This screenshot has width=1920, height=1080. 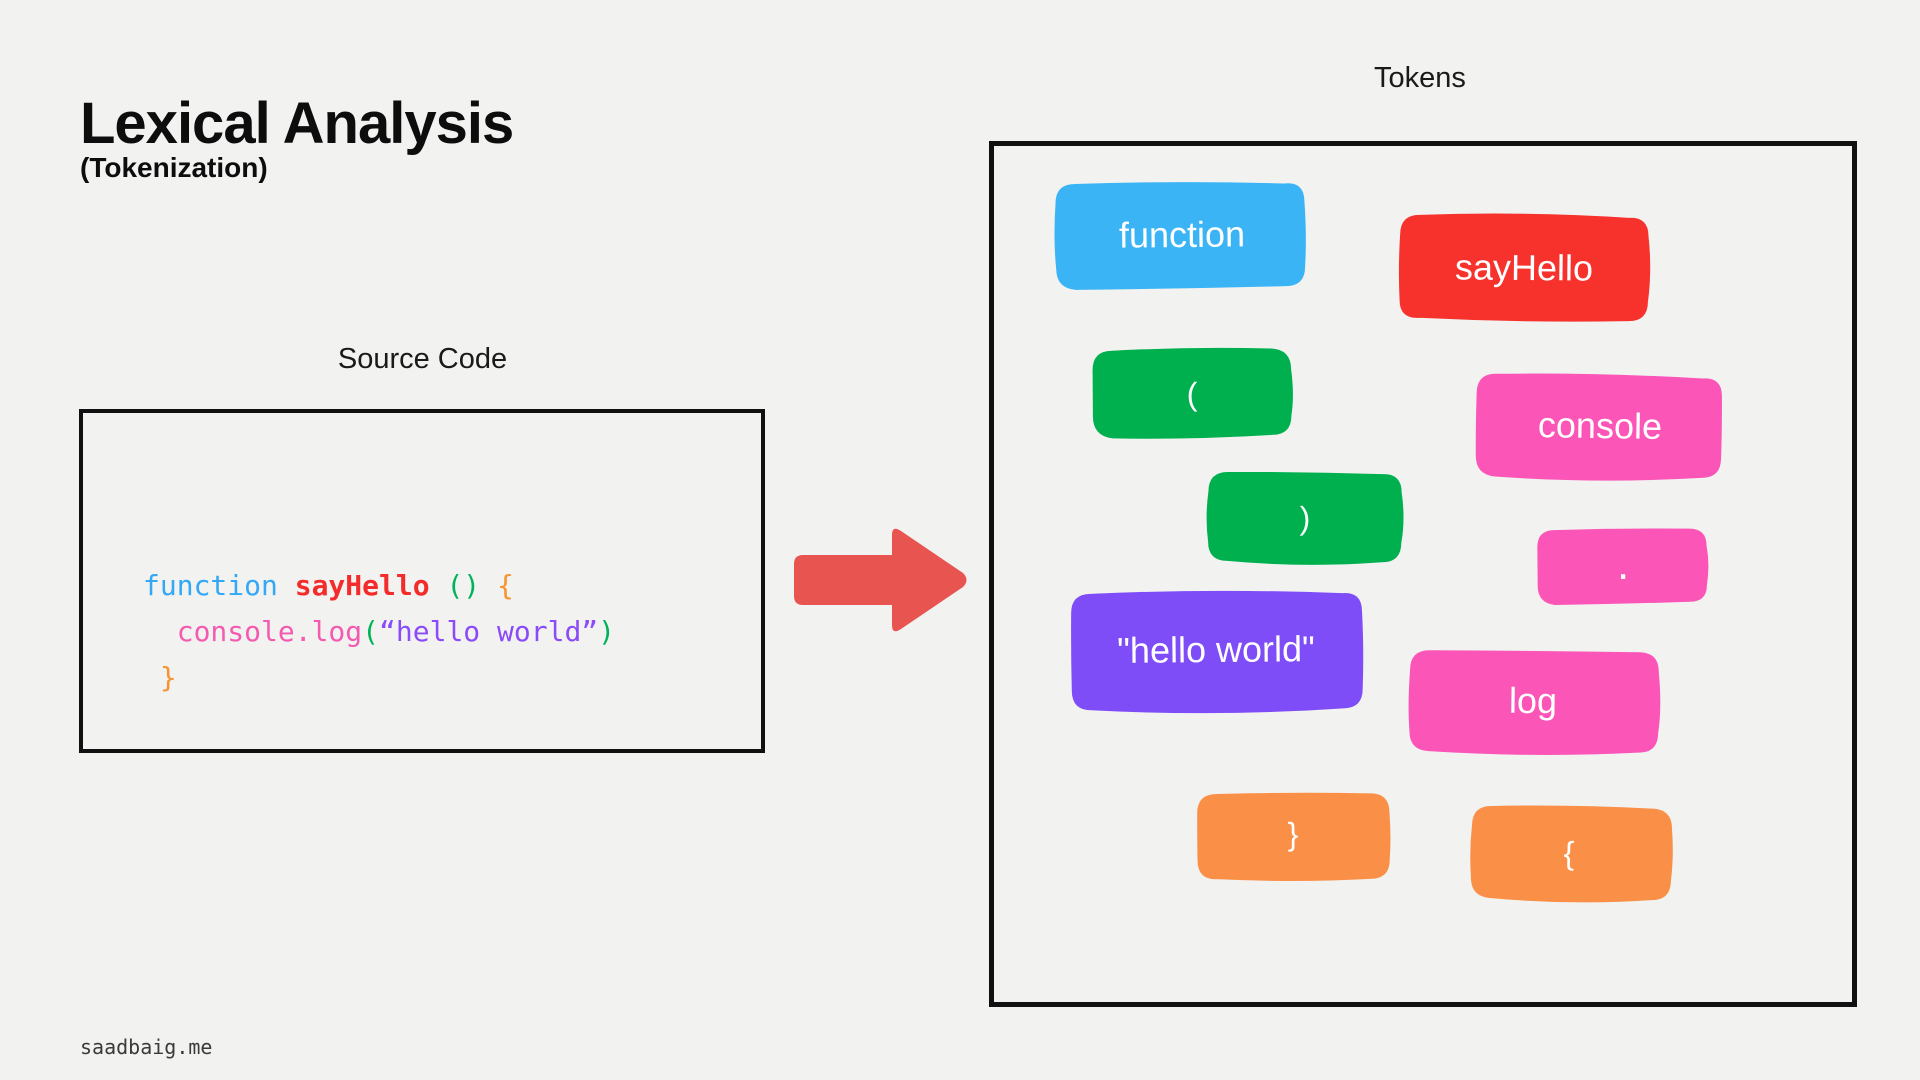 I want to click on code-token-fname: sayHello, so click(x=362, y=585).